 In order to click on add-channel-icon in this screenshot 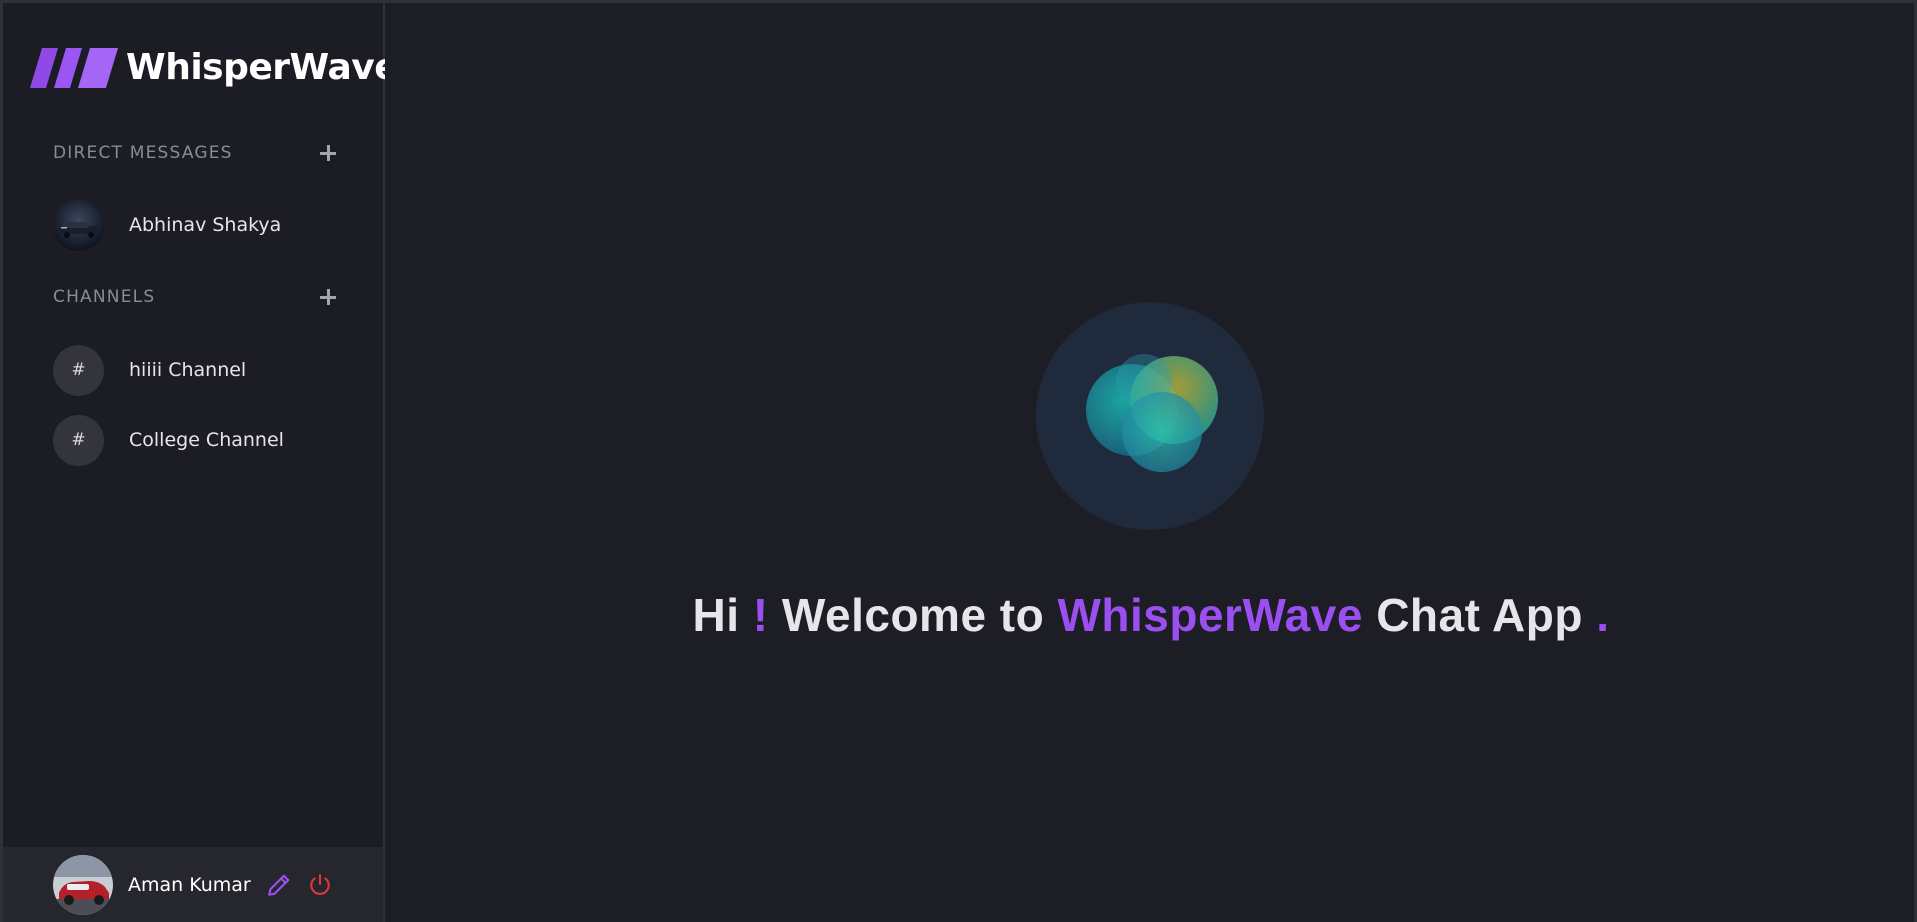, I will do `click(328, 297)`.